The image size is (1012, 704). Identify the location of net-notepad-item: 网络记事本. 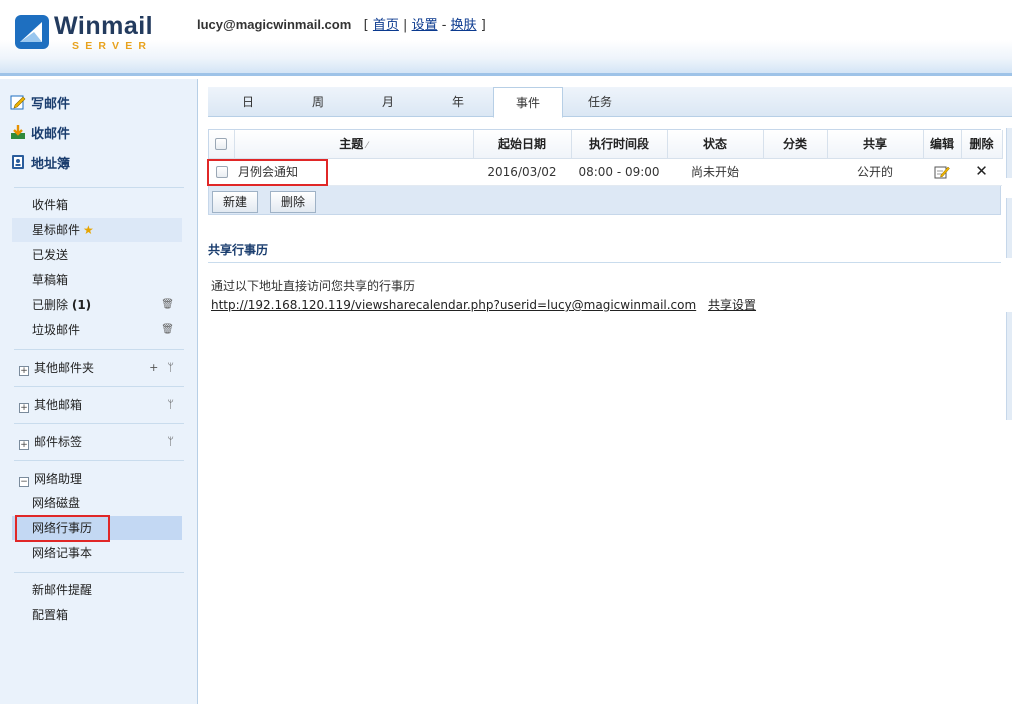
(97, 553).